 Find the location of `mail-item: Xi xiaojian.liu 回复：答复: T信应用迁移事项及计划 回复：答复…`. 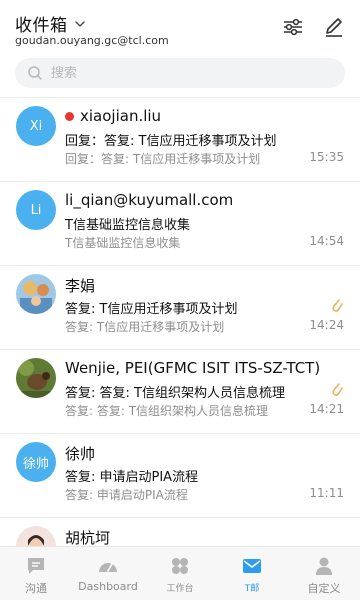

mail-item: Xi xiaojian.liu 回复：答复: T信应用迁移事项及计划 回复：答复… is located at coordinates (180, 140).